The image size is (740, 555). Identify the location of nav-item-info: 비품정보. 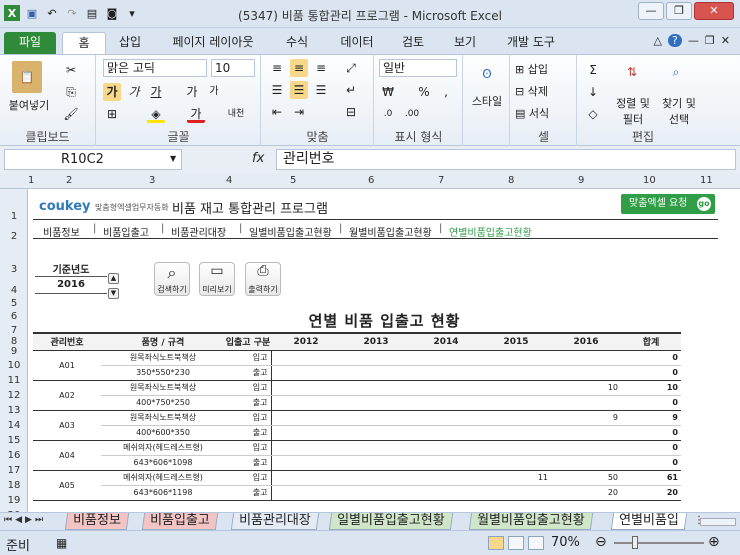
(61, 231).